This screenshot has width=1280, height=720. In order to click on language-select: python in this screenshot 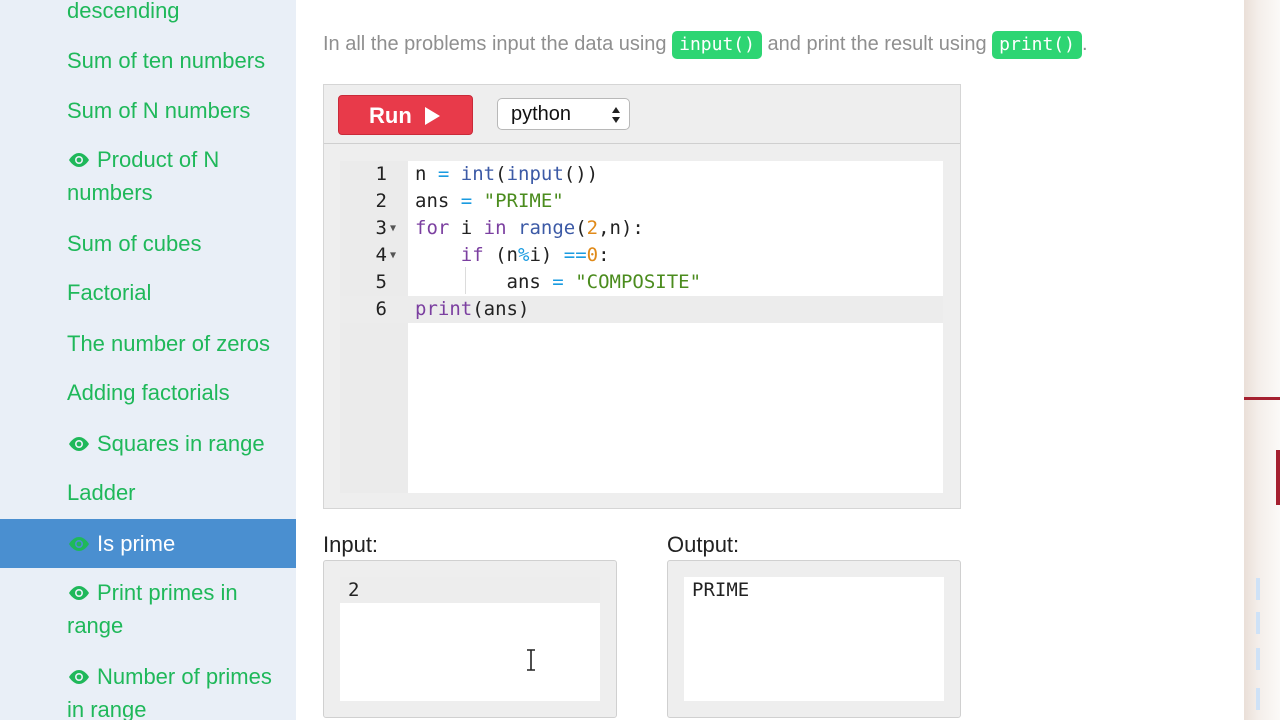, I will do `click(563, 114)`.